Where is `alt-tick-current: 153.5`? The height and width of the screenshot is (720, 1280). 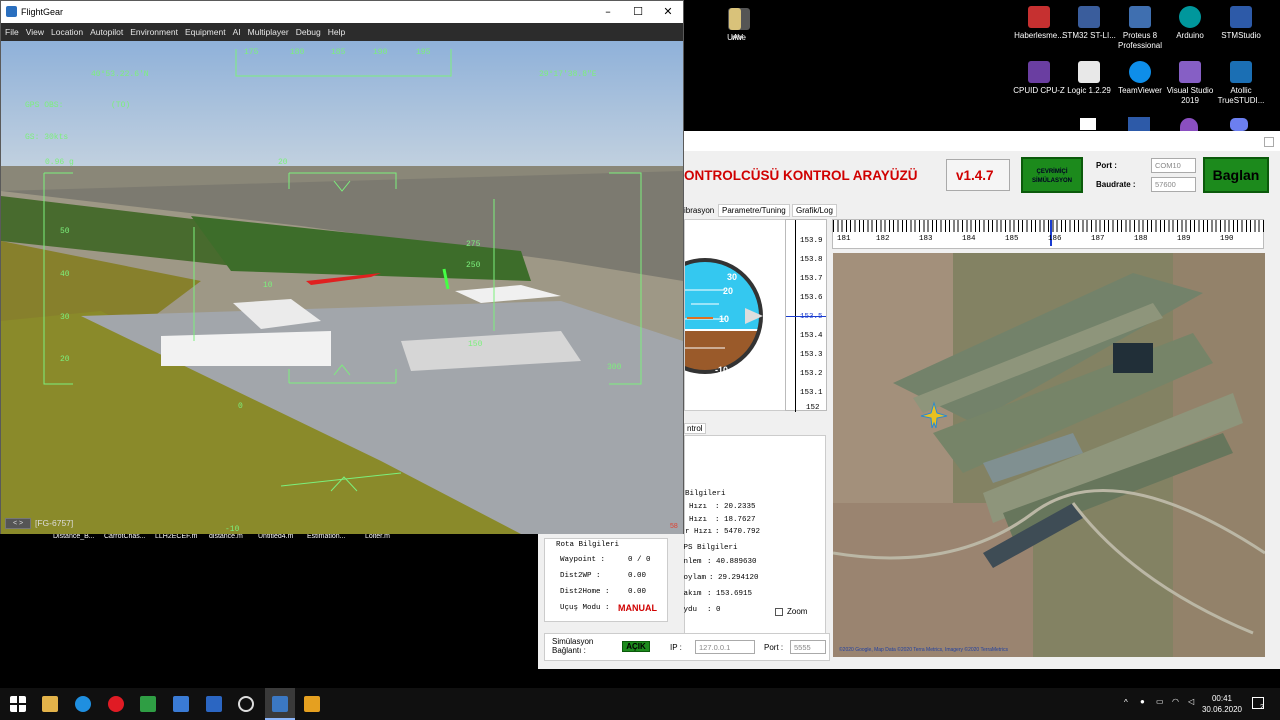 alt-tick-current: 153.5 is located at coordinates (811, 317).